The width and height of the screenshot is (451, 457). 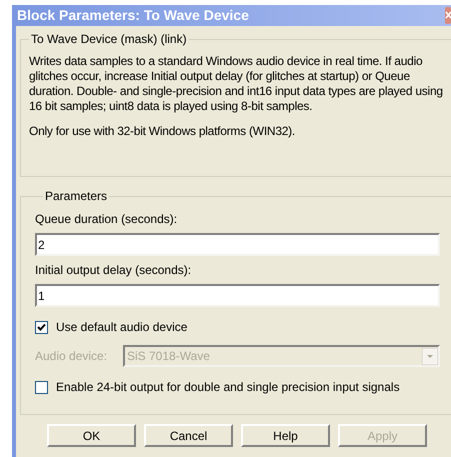 What do you see at coordinates (91, 435) in the screenshot?
I see `dialog-button: OK` at bounding box center [91, 435].